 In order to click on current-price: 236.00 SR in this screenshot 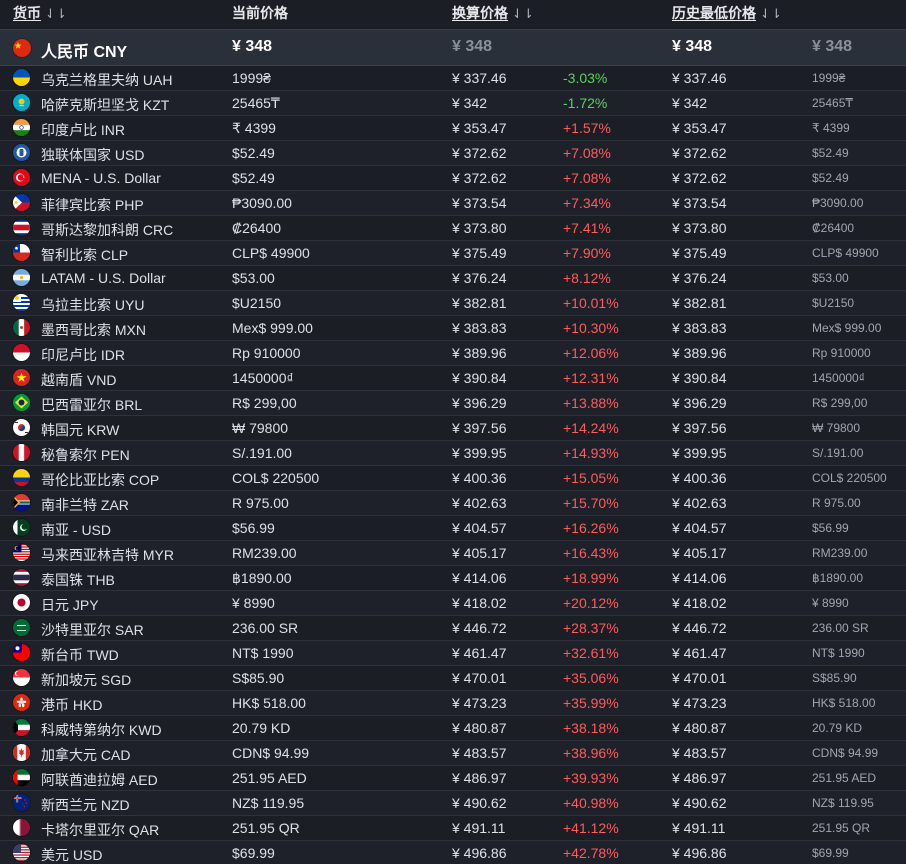, I will do `click(265, 628)`.